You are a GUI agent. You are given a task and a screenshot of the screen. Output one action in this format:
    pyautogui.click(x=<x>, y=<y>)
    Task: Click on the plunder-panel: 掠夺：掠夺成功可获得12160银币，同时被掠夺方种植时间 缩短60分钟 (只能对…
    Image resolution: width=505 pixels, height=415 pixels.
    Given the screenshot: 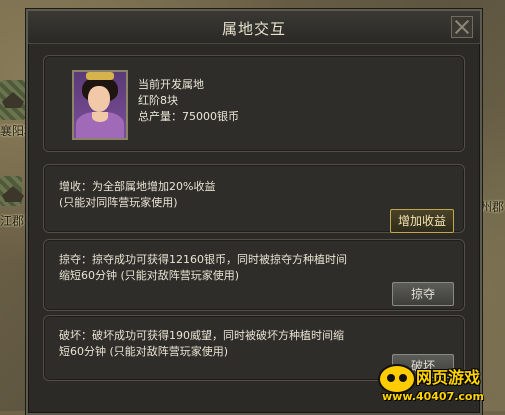 What is the action you would take?
    pyautogui.click(x=254, y=275)
    